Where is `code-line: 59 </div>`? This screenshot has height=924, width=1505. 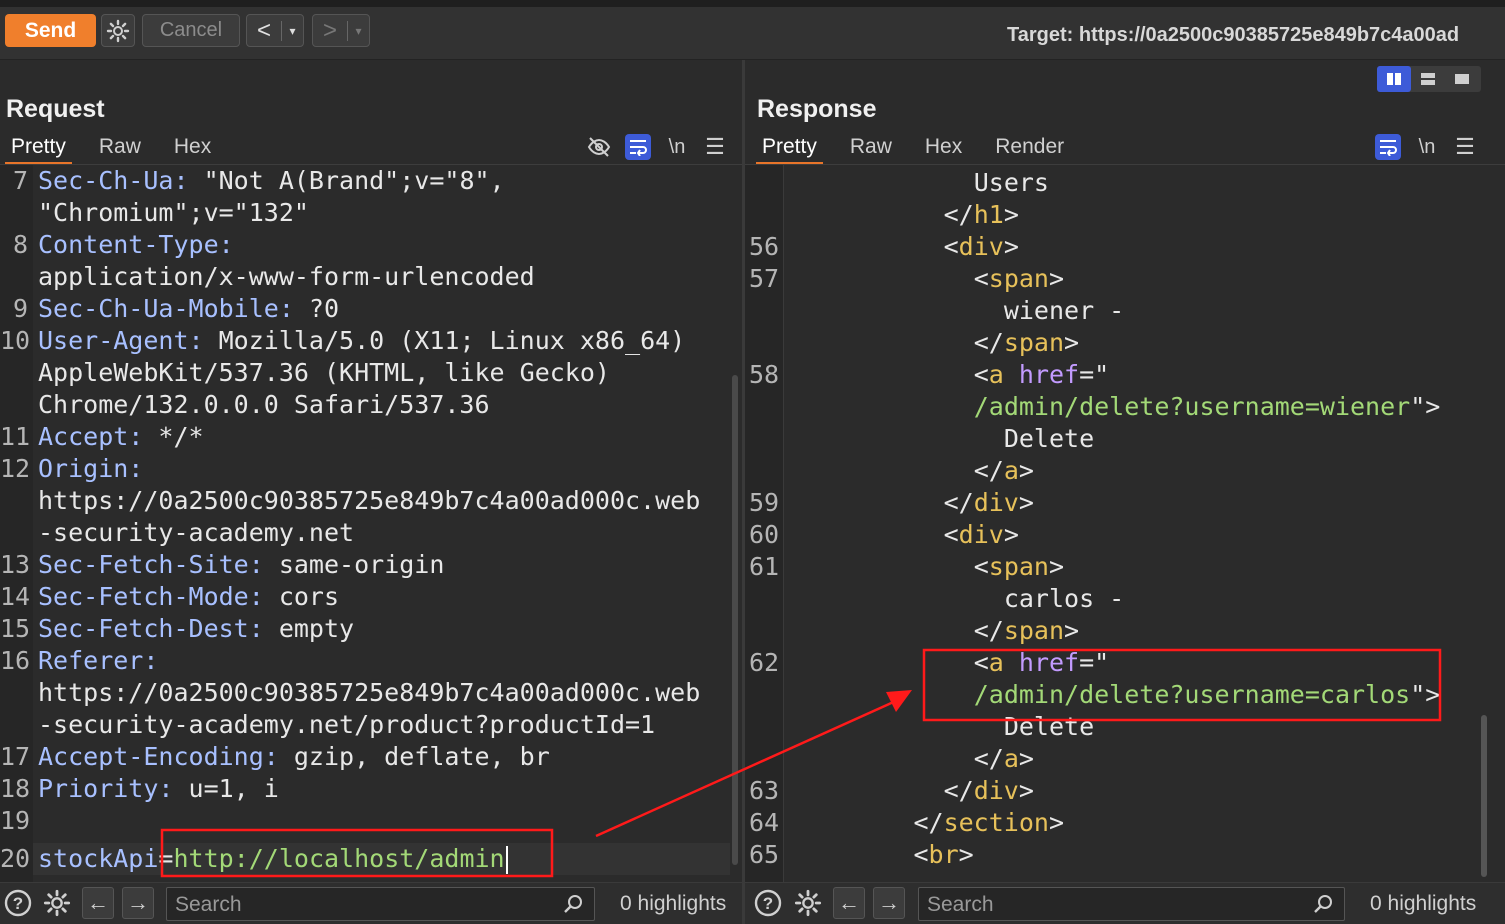
code-line: 59 </div> is located at coordinates (1112, 503).